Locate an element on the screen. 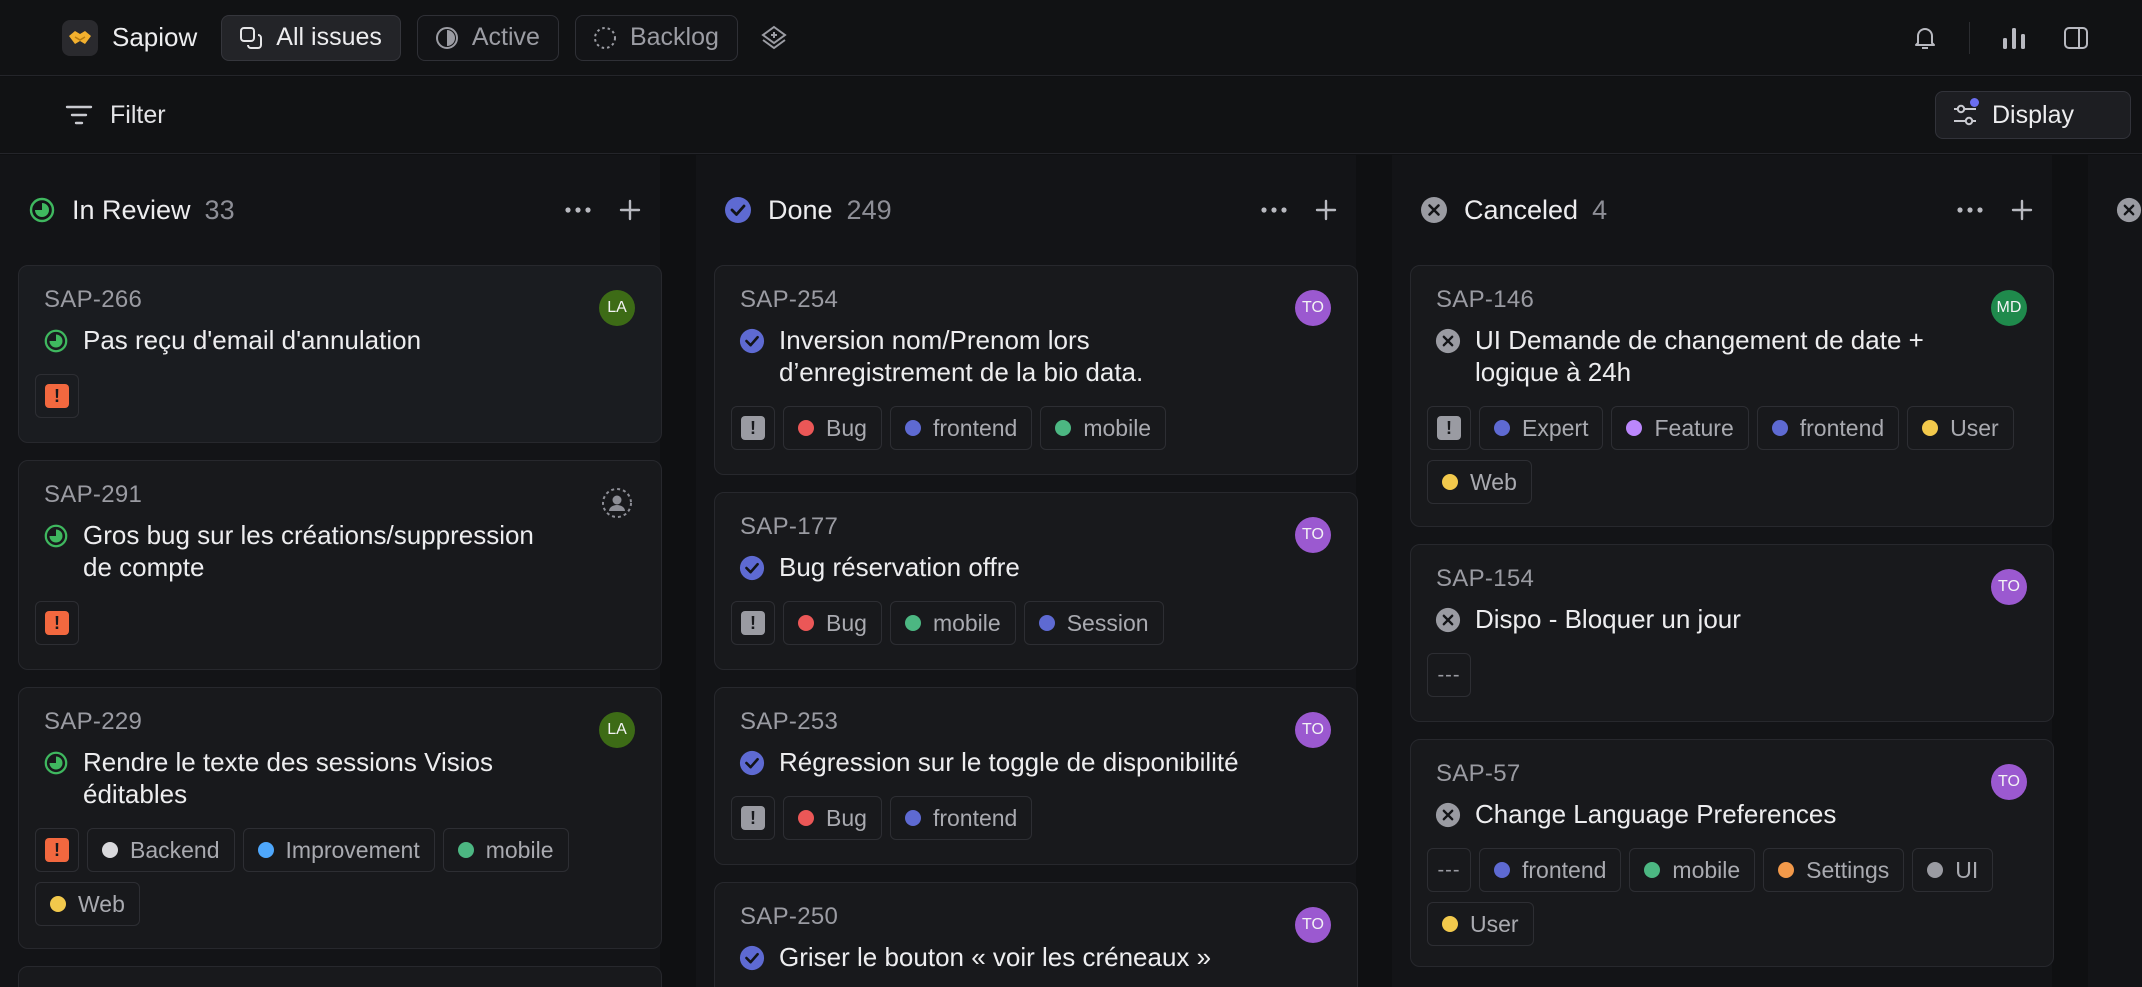  workspace-name: Sapiow is located at coordinates (154, 37).